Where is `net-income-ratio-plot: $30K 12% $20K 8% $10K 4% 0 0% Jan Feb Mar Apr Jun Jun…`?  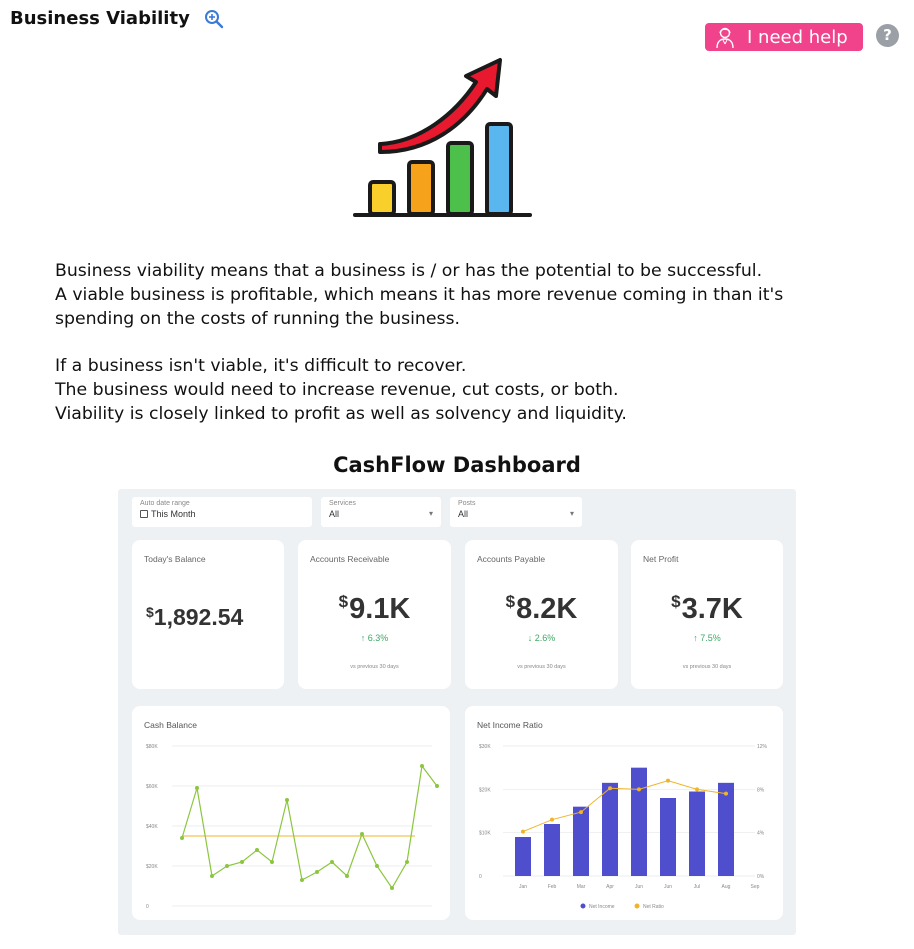
net-income-ratio-plot: $30K 12% $20K 8% $10K 4% 0 0% Jan Feb Mar Apr Jun Jun… is located at coordinates (623, 827).